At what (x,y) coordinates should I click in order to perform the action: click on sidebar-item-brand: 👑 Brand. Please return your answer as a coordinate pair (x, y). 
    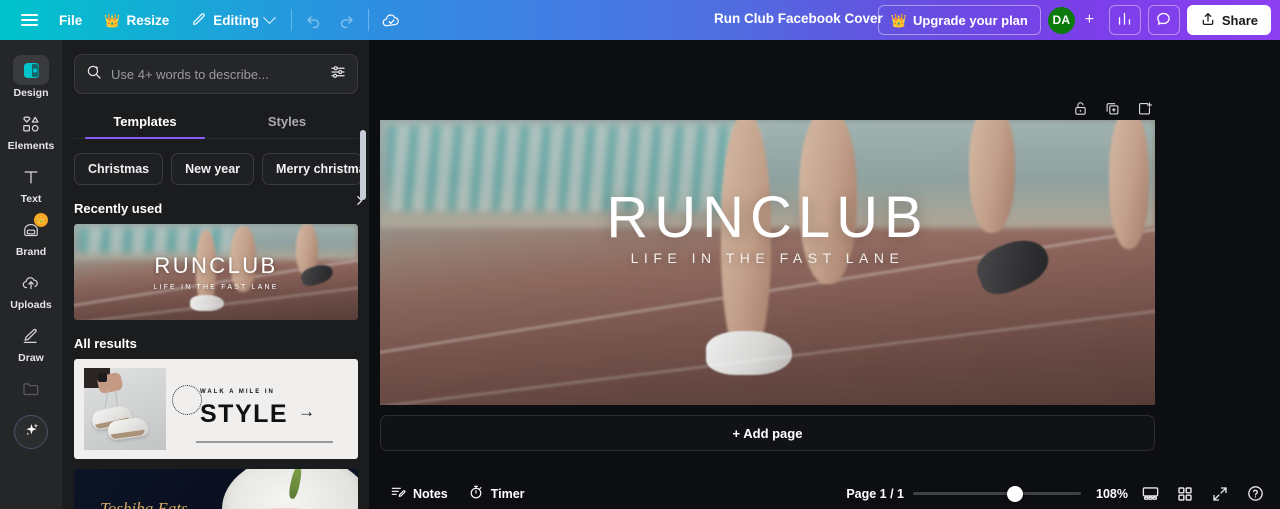
    Looking at the image, I should click on (31, 236).